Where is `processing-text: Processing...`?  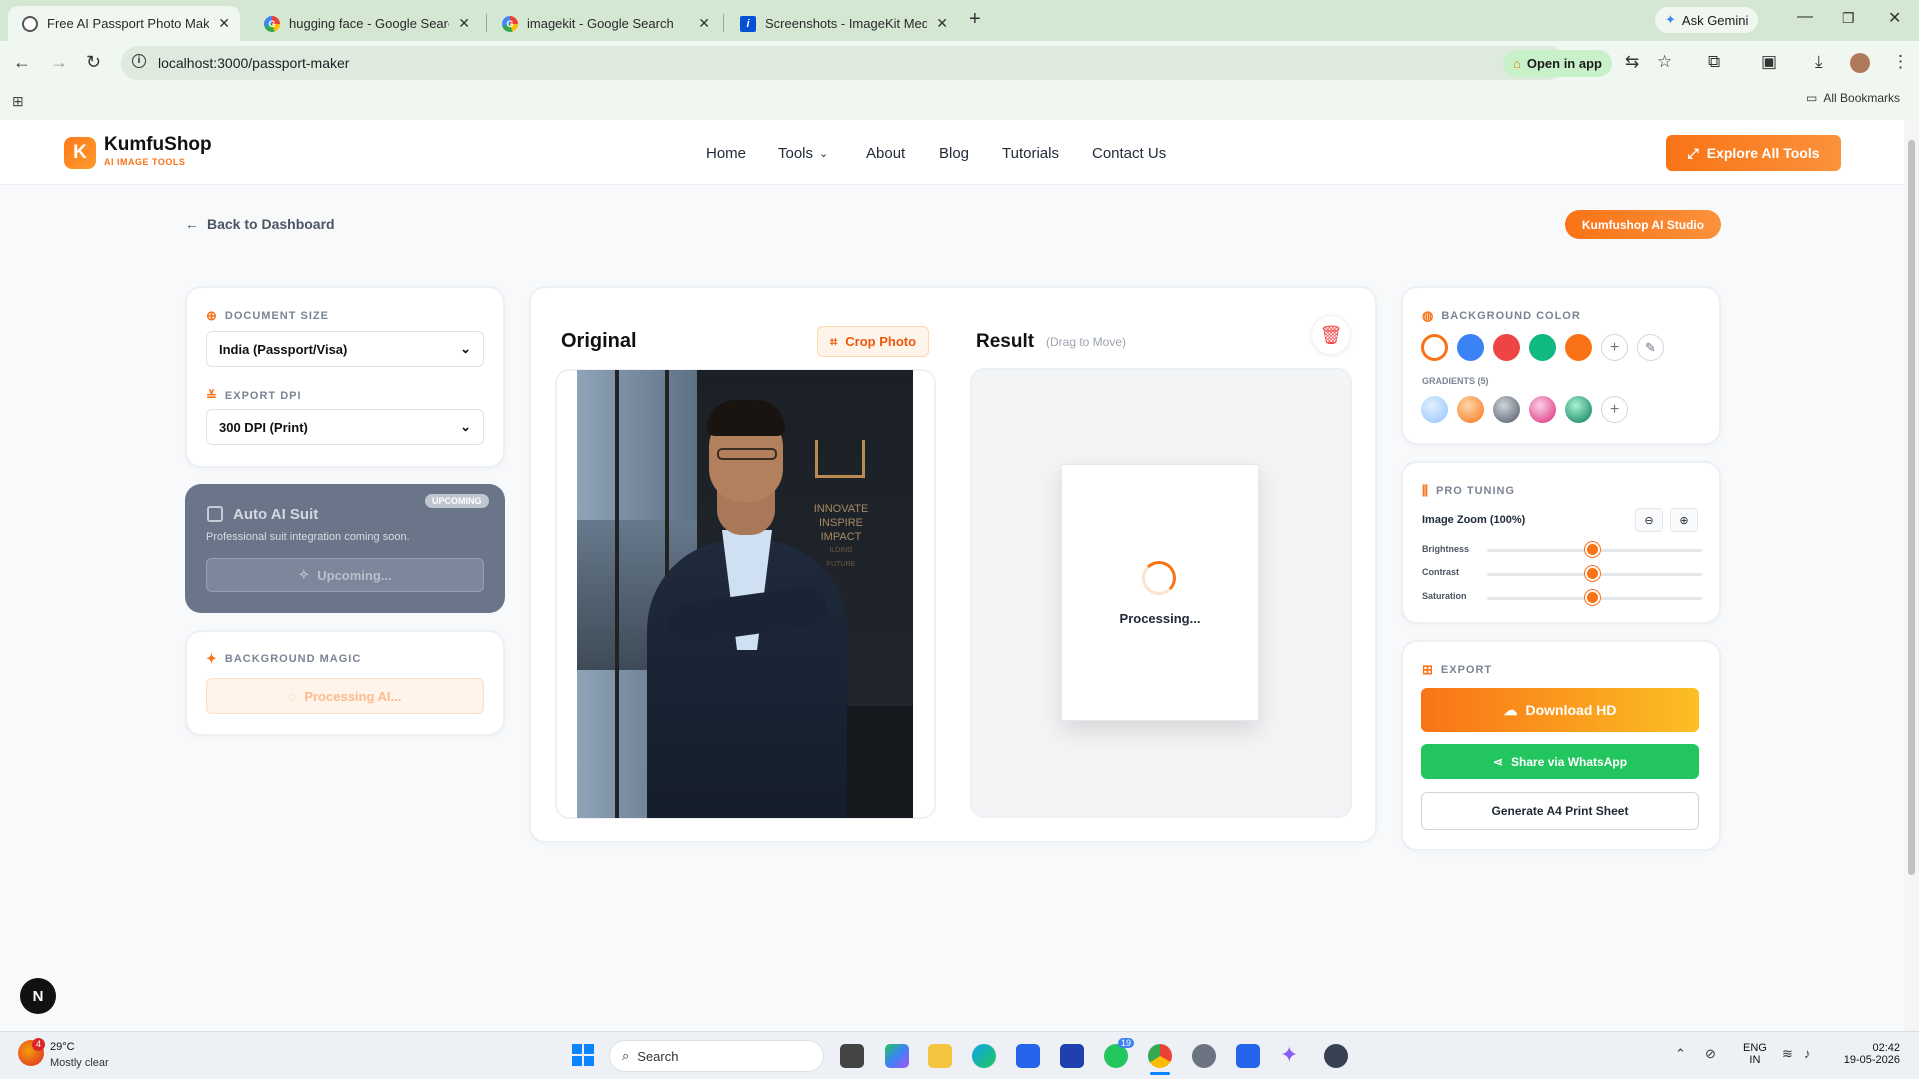 processing-text: Processing... is located at coordinates (1160, 618).